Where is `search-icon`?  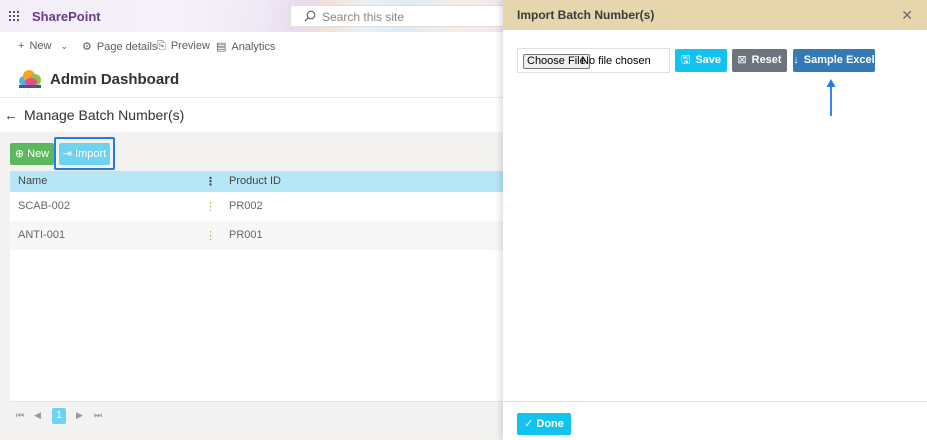 search-icon is located at coordinates (310, 16).